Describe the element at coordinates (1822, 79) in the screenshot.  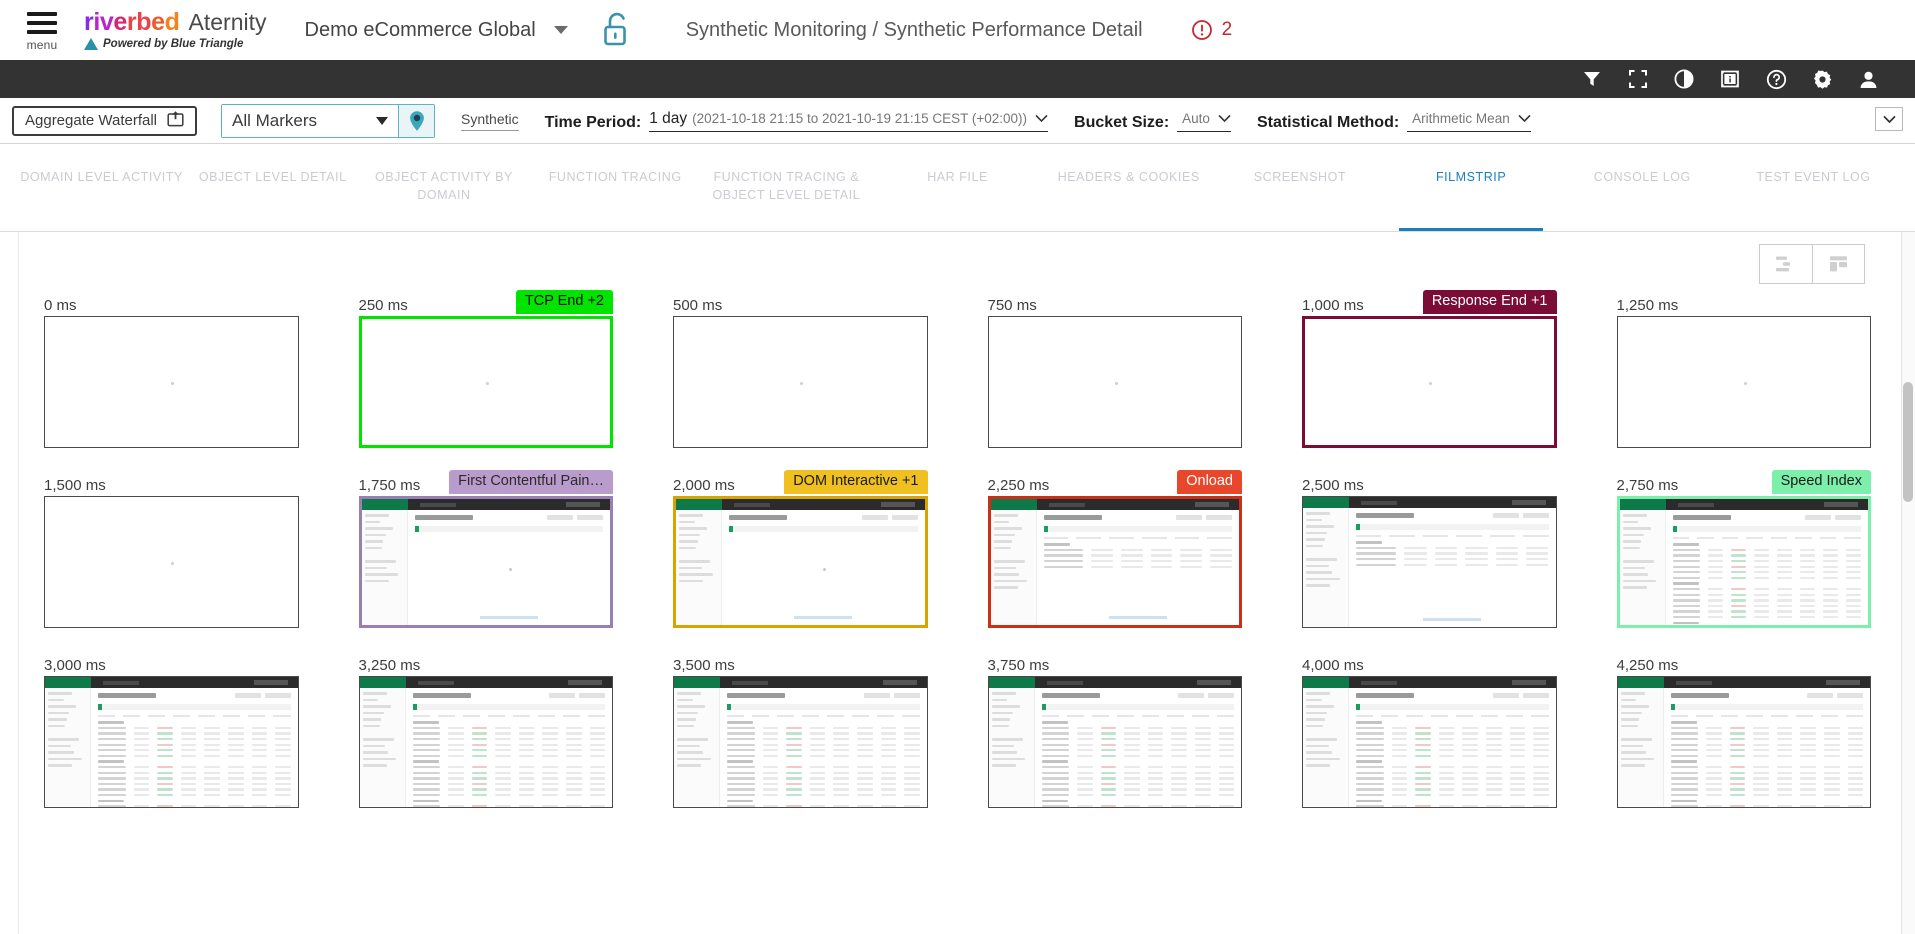
I see `settings-icon` at that location.